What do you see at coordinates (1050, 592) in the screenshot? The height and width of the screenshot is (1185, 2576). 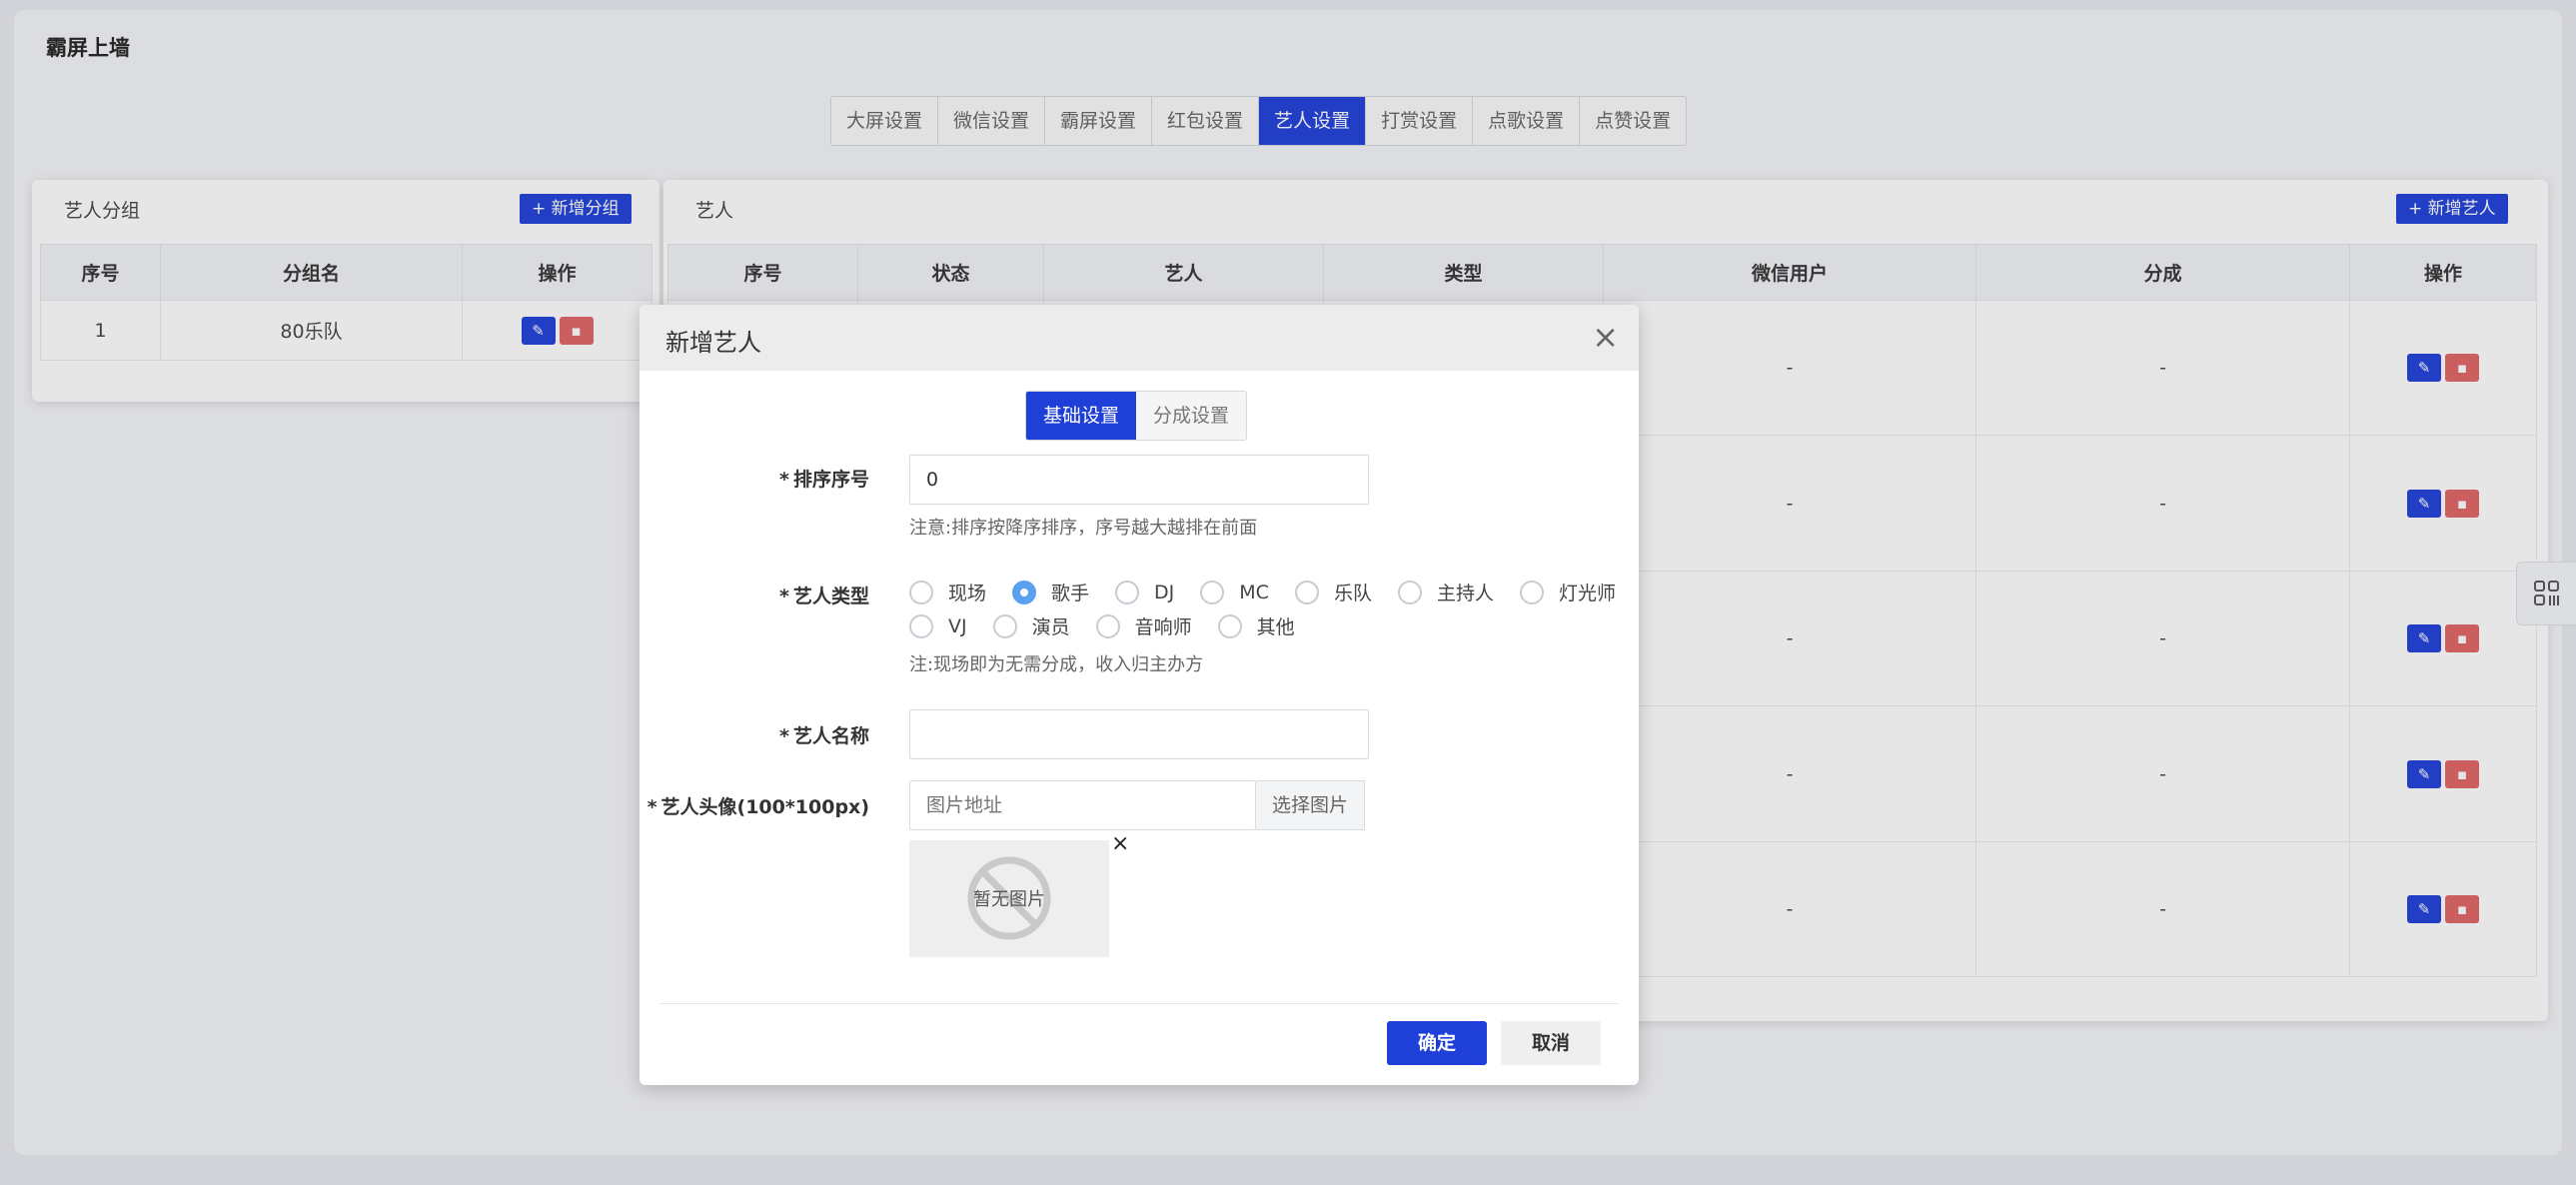 I see `radio-singer: 歌手` at bounding box center [1050, 592].